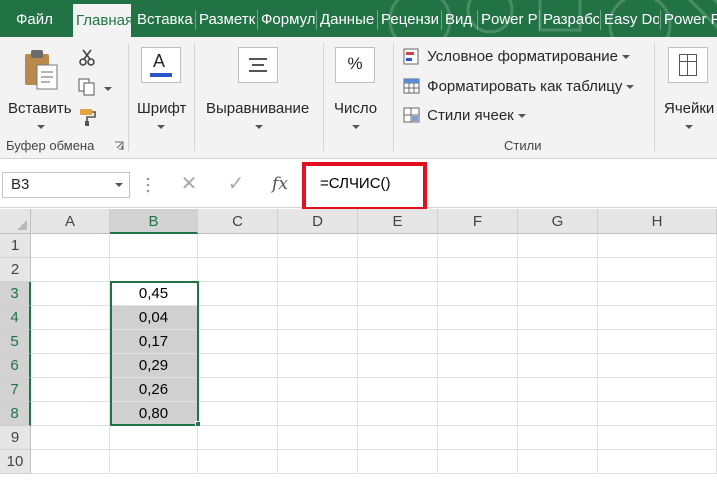 The width and height of the screenshot is (717, 481). I want to click on select-all-button, so click(15, 221).